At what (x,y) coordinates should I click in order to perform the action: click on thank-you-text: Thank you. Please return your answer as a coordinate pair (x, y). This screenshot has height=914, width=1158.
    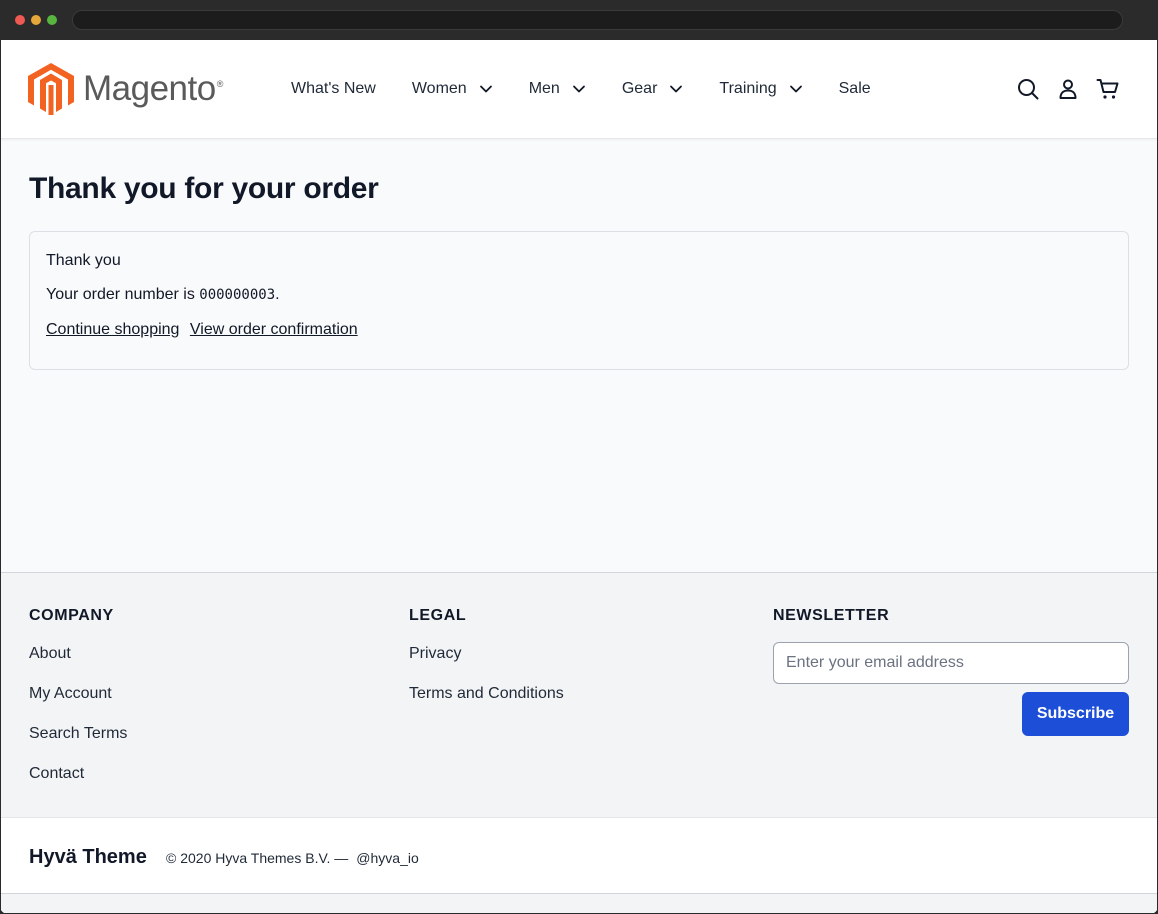
    Looking at the image, I should click on (83, 260).